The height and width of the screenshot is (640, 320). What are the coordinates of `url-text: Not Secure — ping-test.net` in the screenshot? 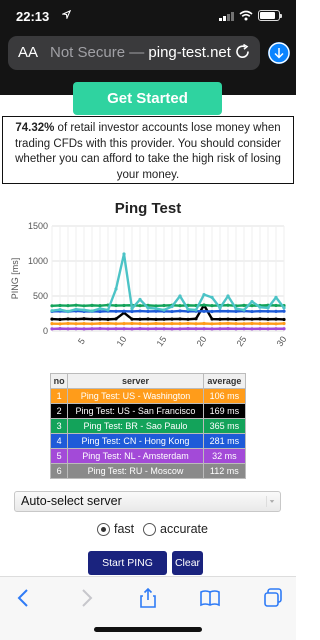 It's located at (140, 52).